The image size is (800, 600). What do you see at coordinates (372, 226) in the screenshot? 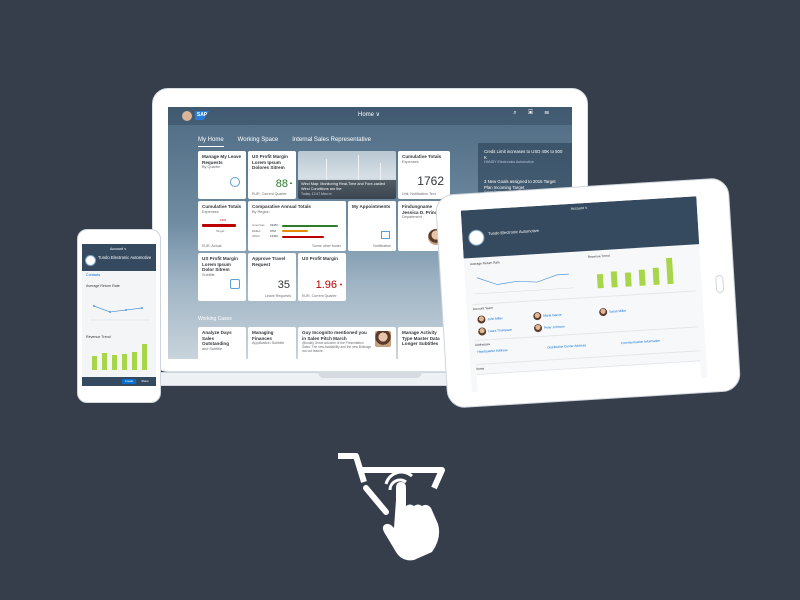
I see `tile-my-appointments: My Appointments Notification` at bounding box center [372, 226].